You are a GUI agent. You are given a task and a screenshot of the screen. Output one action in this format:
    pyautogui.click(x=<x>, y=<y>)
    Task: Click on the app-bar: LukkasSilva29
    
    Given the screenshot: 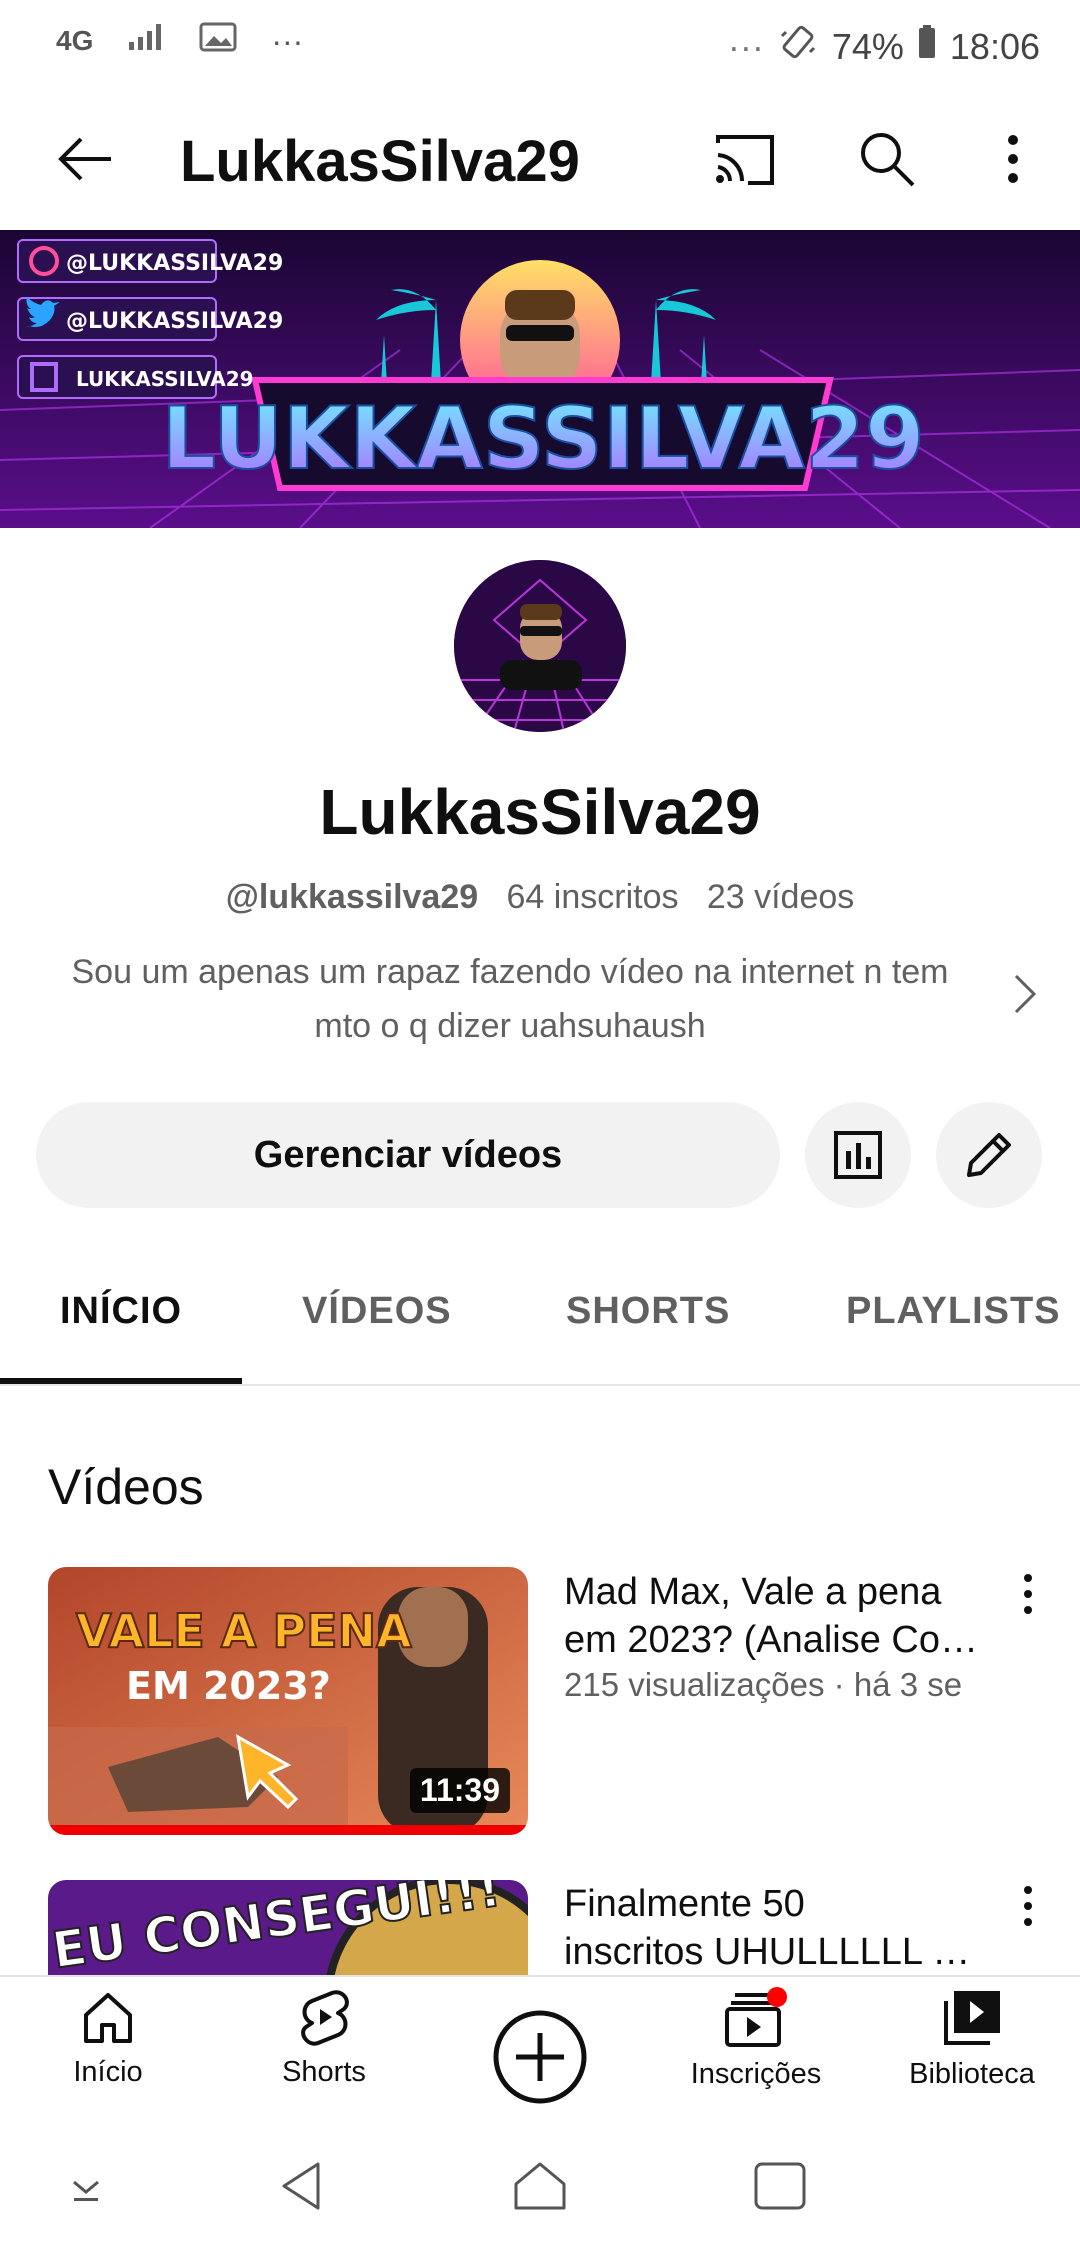 What is the action you would take?
    pyautogui.click(x=540, y=159)
    